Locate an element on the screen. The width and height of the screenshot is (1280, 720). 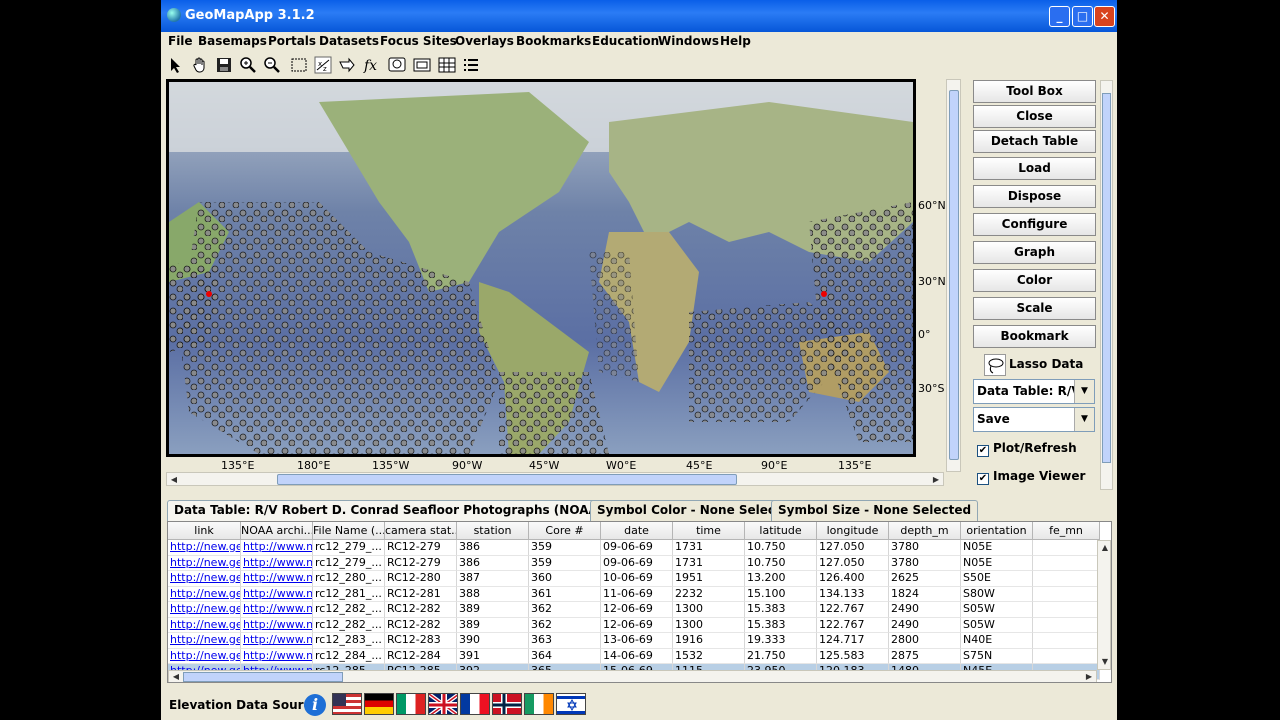
france-flag-icon is located at coordinates (475, 704).